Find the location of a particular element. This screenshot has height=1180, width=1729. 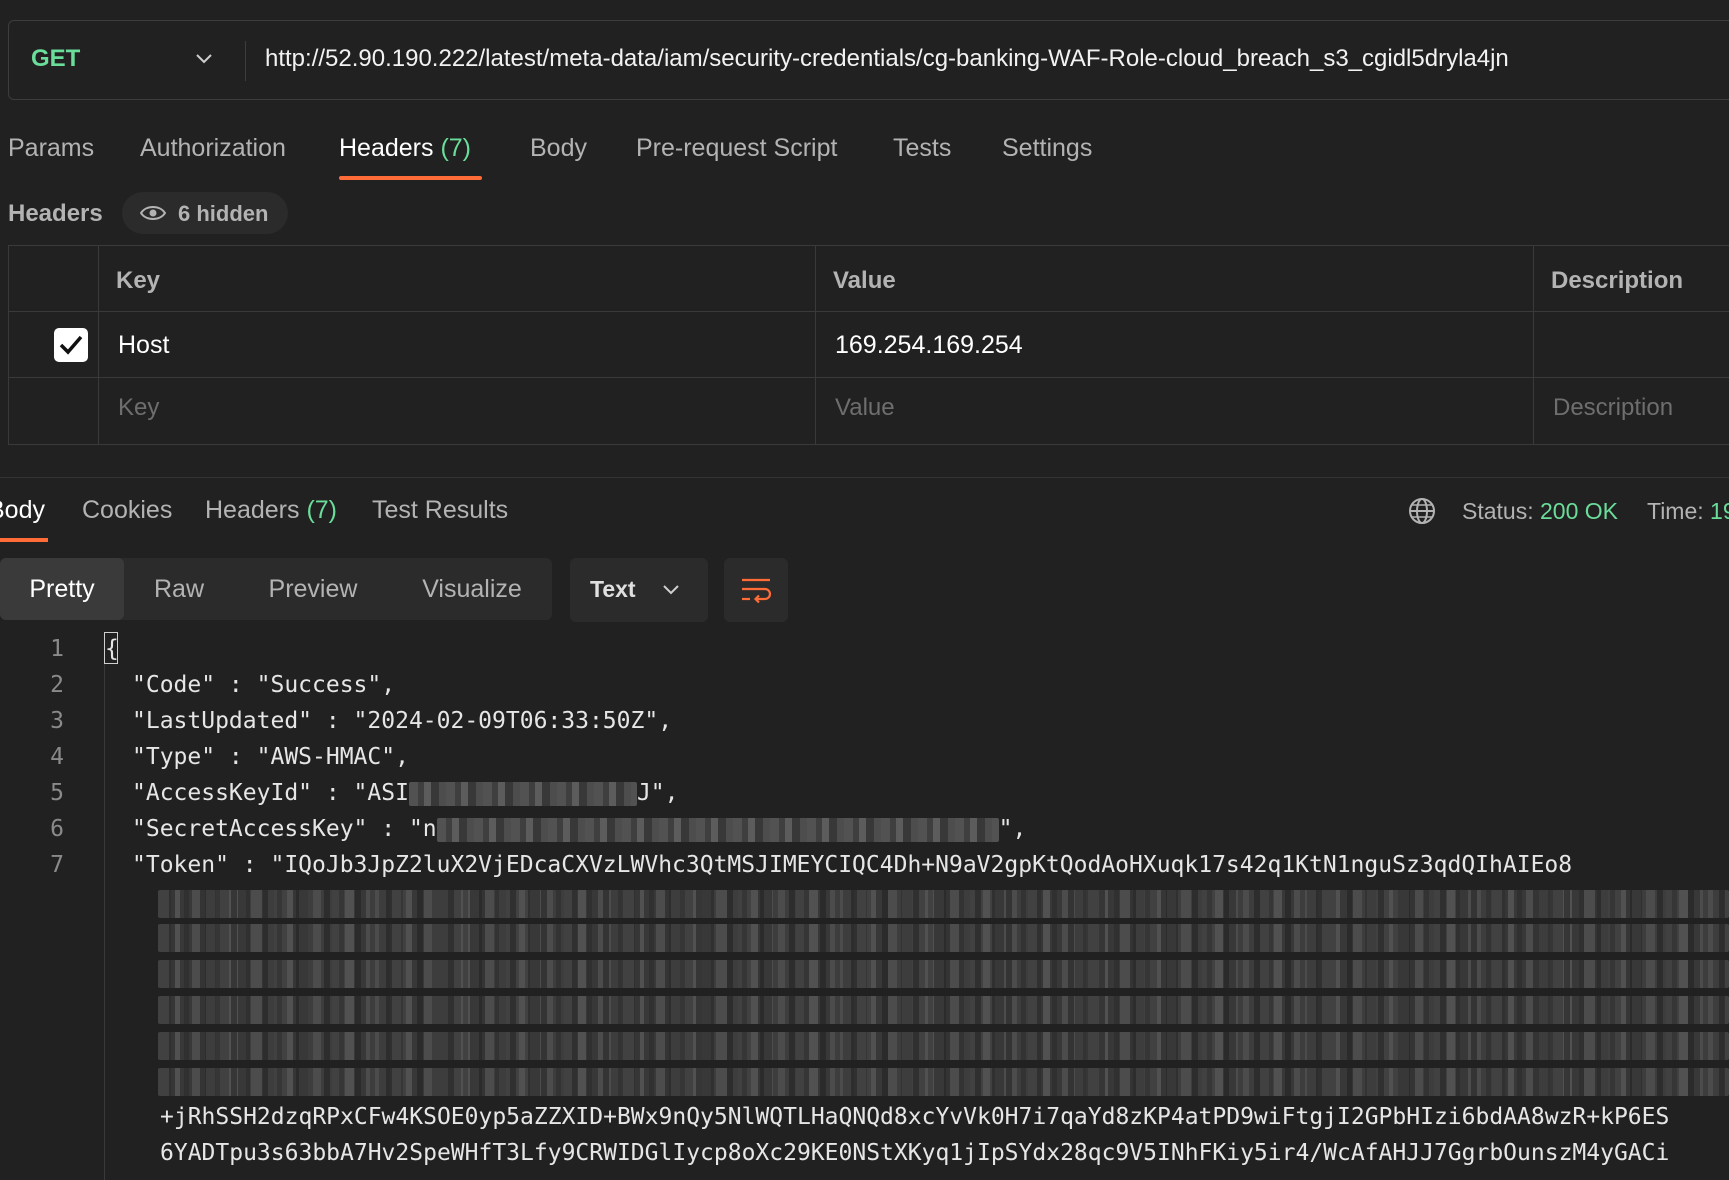

code-line: "LastUpdated" : "2024-02-09T06:33:50Z", is located at coordinates (402, 721).